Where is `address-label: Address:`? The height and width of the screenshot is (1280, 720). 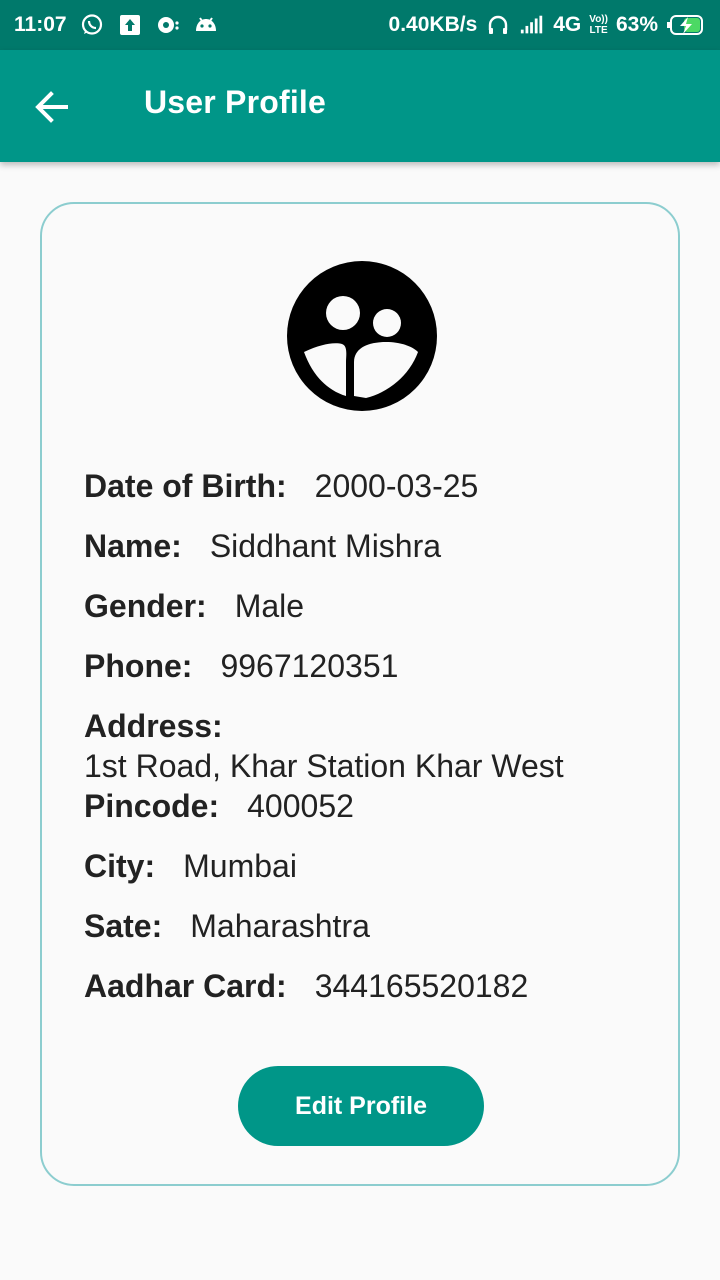
address-label: Address: is located at coordinates (153, 726).